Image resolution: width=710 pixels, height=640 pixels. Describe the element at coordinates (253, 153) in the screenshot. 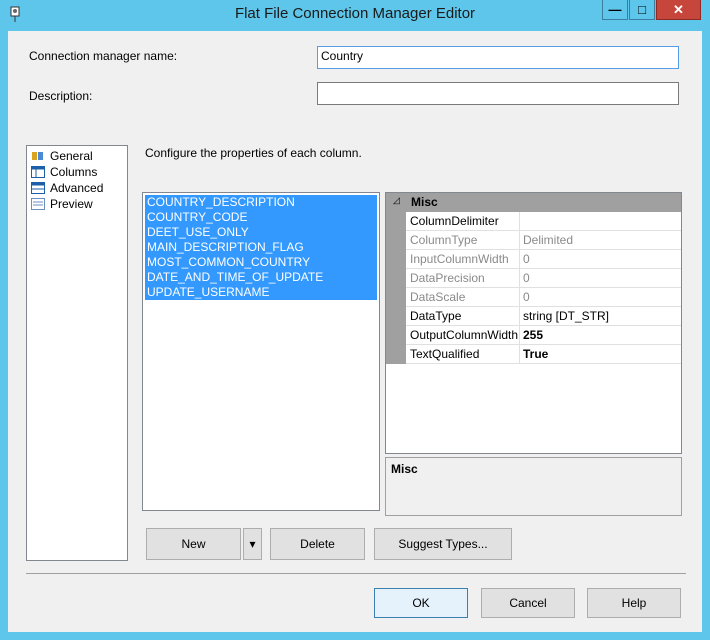

I see `instruction-text: Configure the properties of each column.` at that location.